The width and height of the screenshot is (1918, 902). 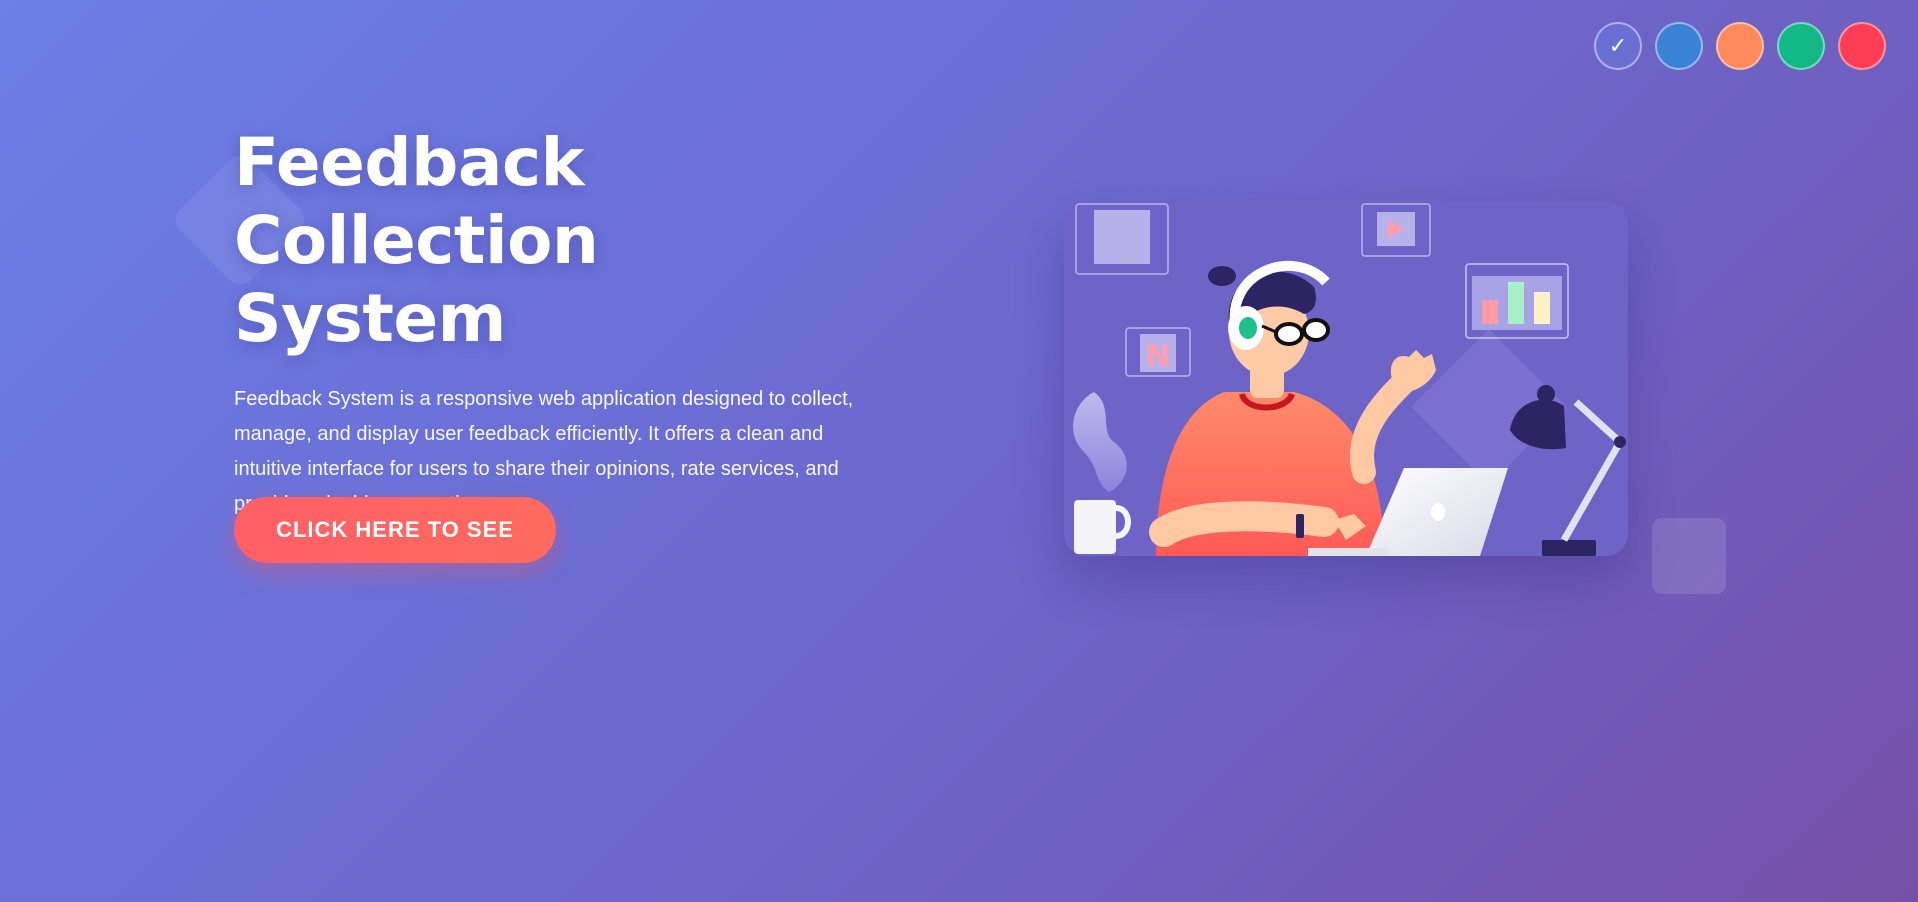 What do you see at coordinates (1801, 46) in the screenshot?
I see `theme-swatch-green` at bounding box center [1801, 46].